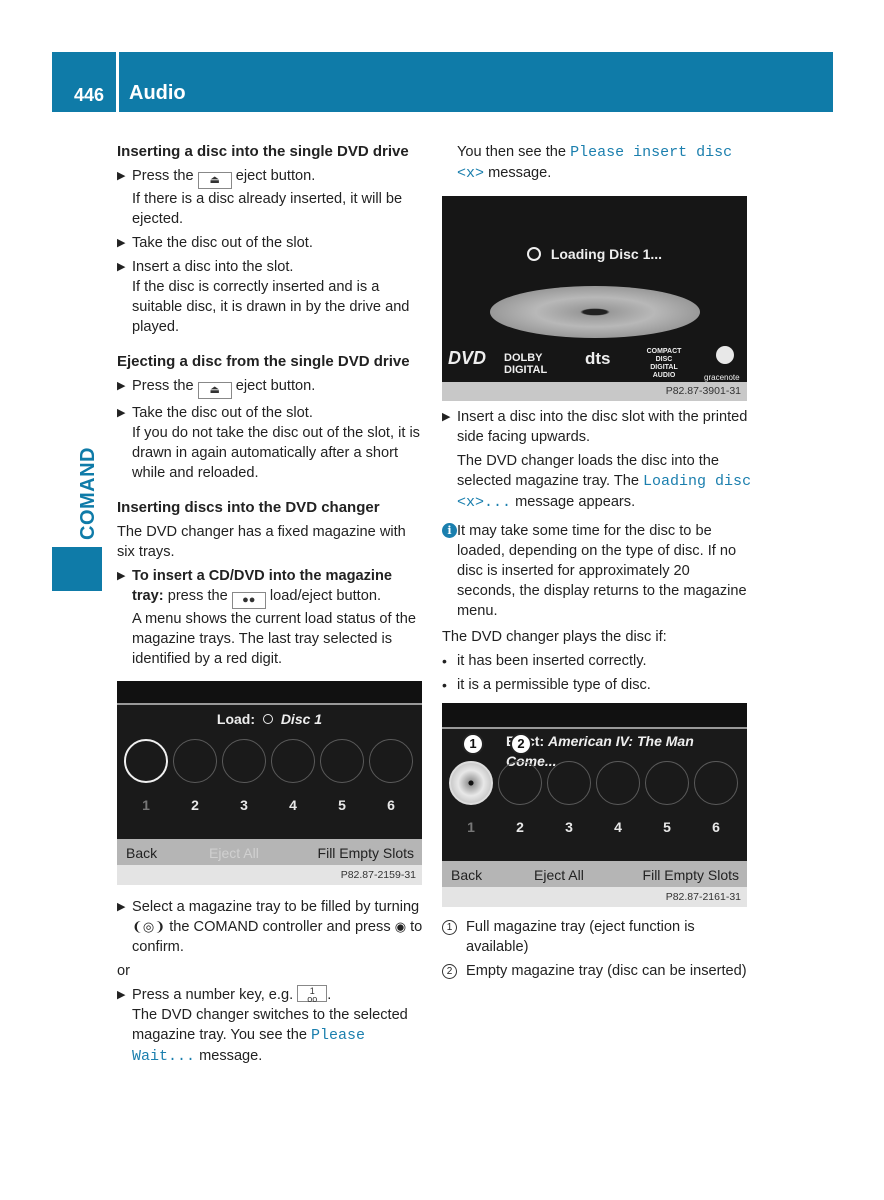  I want to click on callout-2: 2, so click(521, 744).